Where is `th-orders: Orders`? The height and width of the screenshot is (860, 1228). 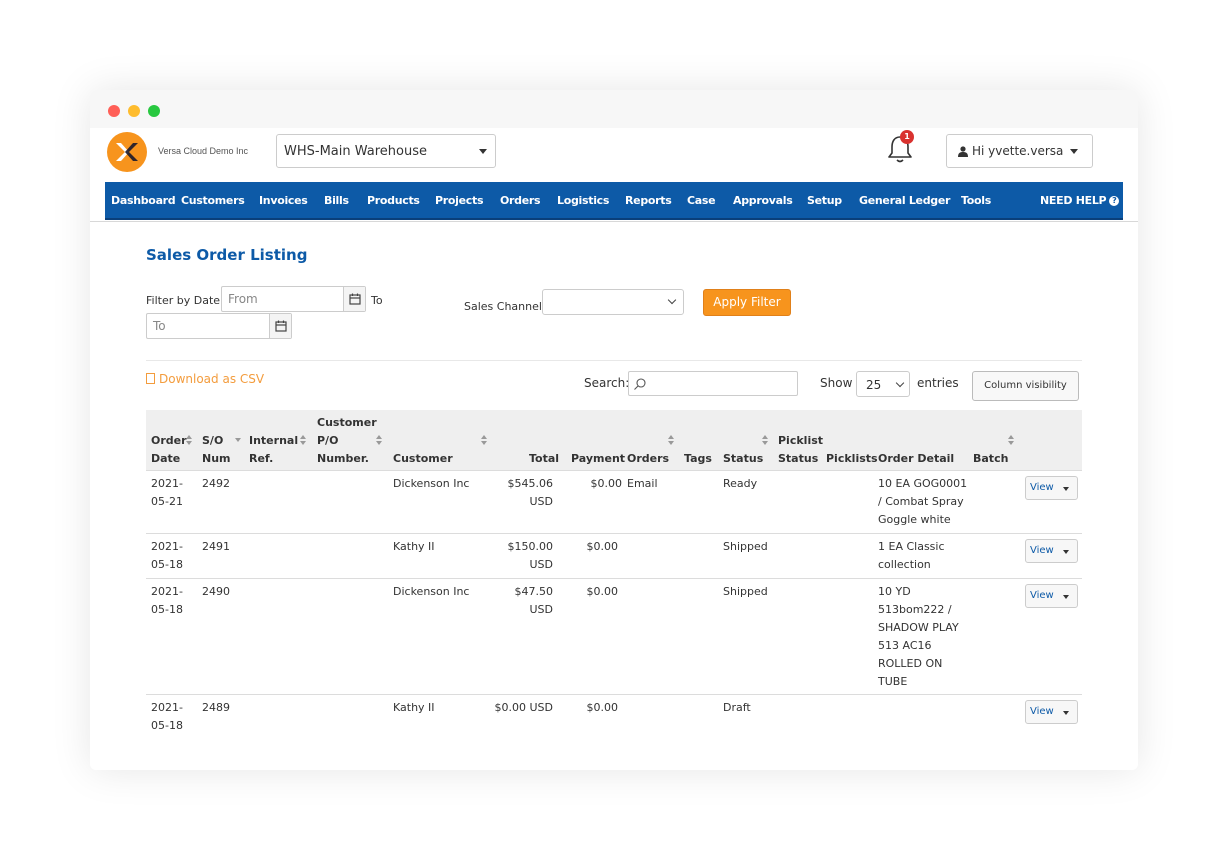
th-orders: Orders is located at coordinates (648, 459).